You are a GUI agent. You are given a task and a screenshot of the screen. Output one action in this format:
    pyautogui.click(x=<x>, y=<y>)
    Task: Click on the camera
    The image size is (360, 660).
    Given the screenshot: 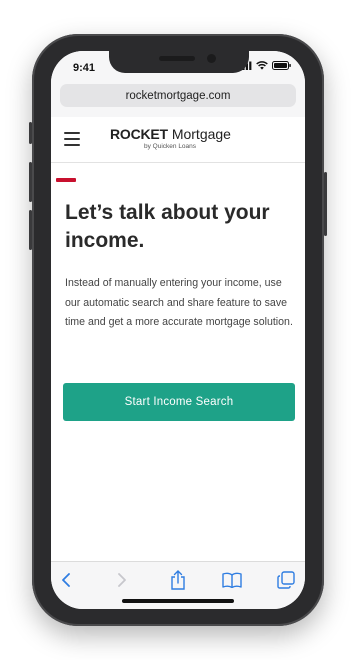 What is the action you would take?
    pyautogui.click(x=211, y=58)
    